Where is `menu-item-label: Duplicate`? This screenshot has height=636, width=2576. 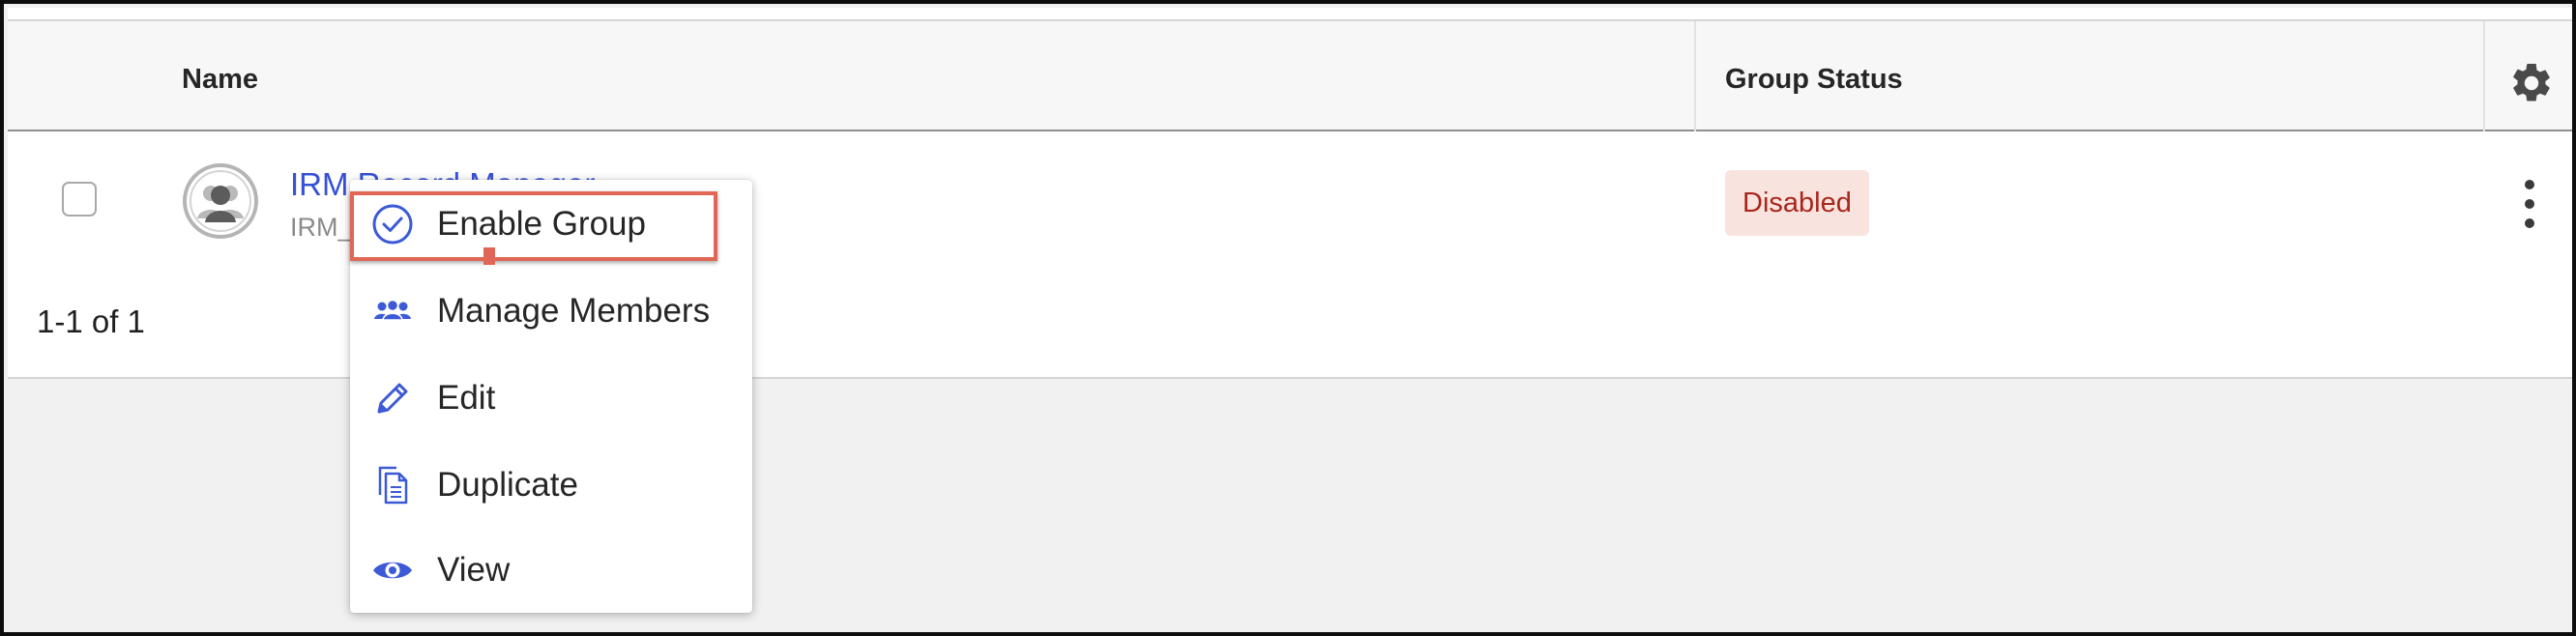 menu-item-label: Duplicate is located at coordinates (507, 485).